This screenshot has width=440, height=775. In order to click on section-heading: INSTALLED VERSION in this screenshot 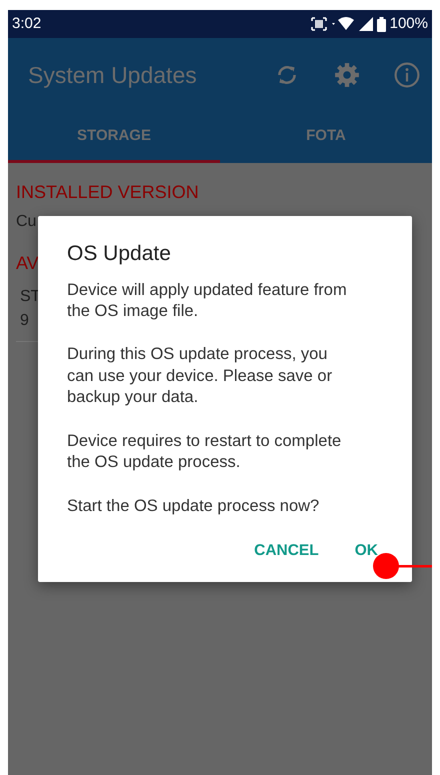, I will do `click(107, 192)`.